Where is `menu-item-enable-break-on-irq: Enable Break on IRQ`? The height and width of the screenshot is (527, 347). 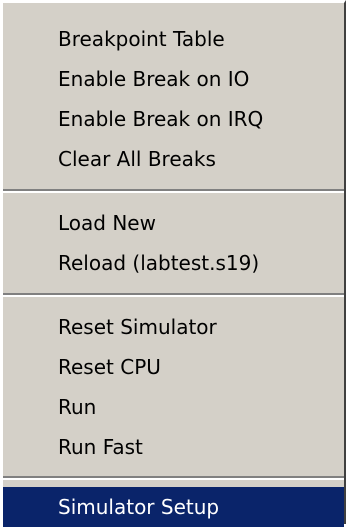
menu-item-enable-break-on-irq: Enable Break on IRQ is located at coordinates (173, 119).